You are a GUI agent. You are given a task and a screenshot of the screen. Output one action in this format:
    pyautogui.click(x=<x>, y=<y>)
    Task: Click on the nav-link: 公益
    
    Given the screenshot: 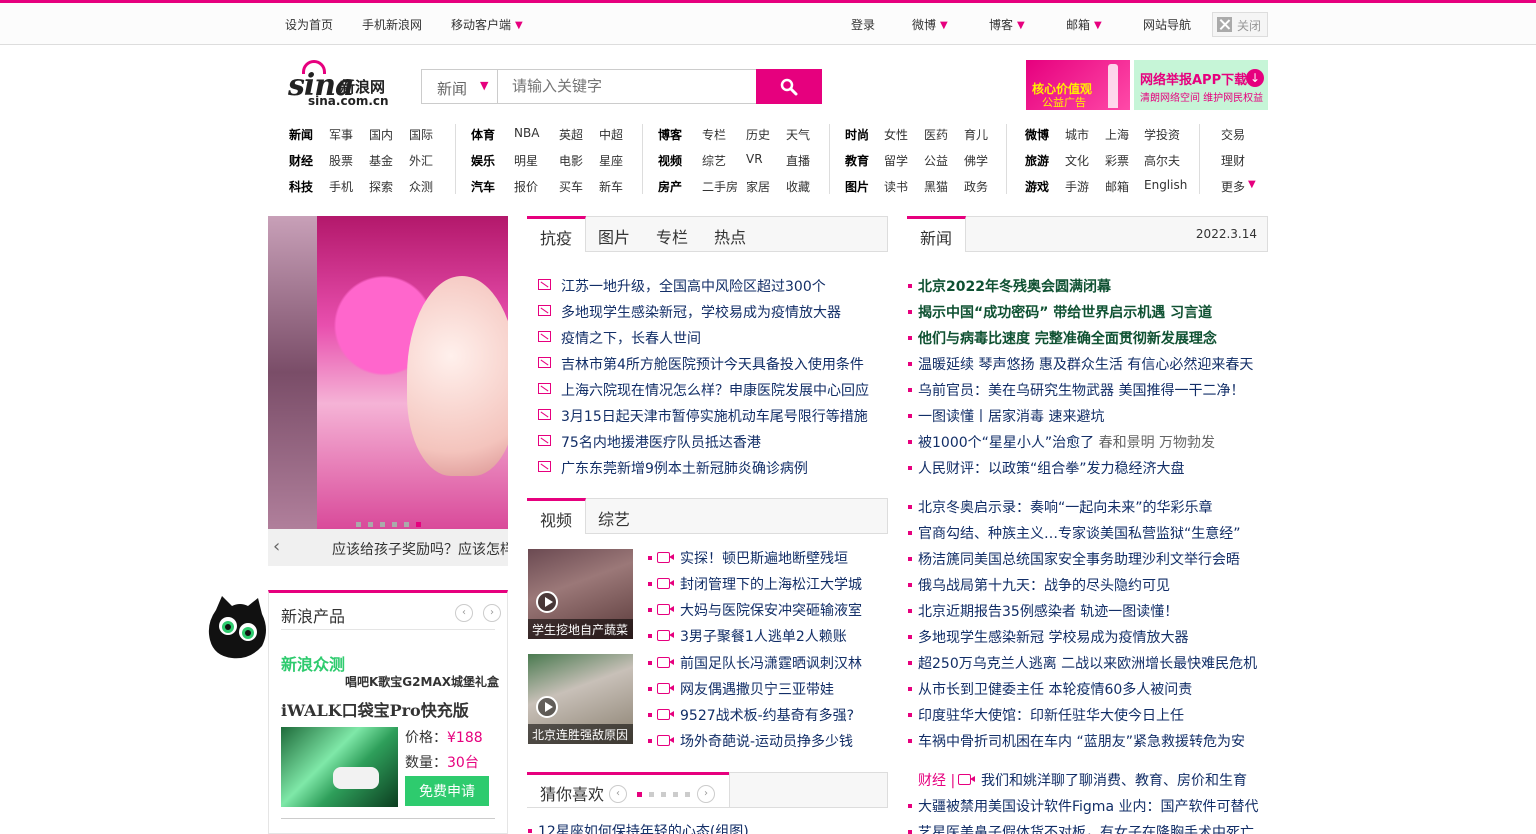 What is the action you would take?
    pyautogui.click(x=936, y=160)
    